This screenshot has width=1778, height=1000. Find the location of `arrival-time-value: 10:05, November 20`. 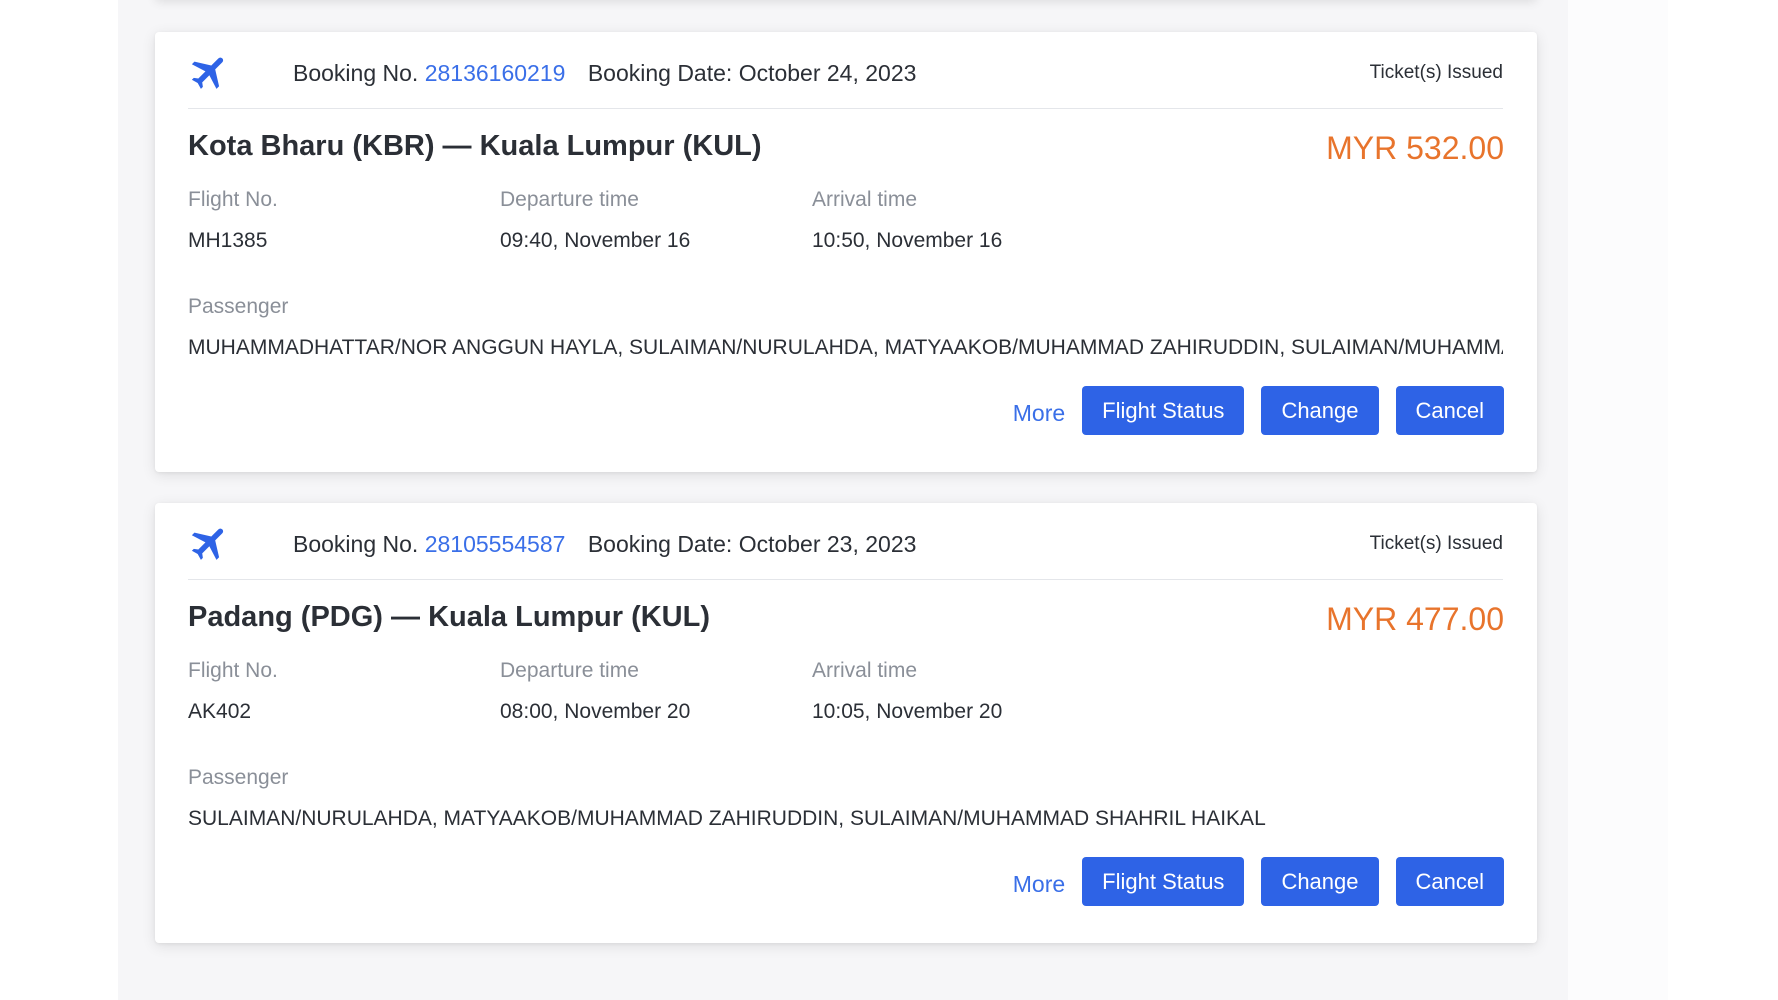

arrival-time-value: 10:05, November 20 is located at coordinates (907, 711).